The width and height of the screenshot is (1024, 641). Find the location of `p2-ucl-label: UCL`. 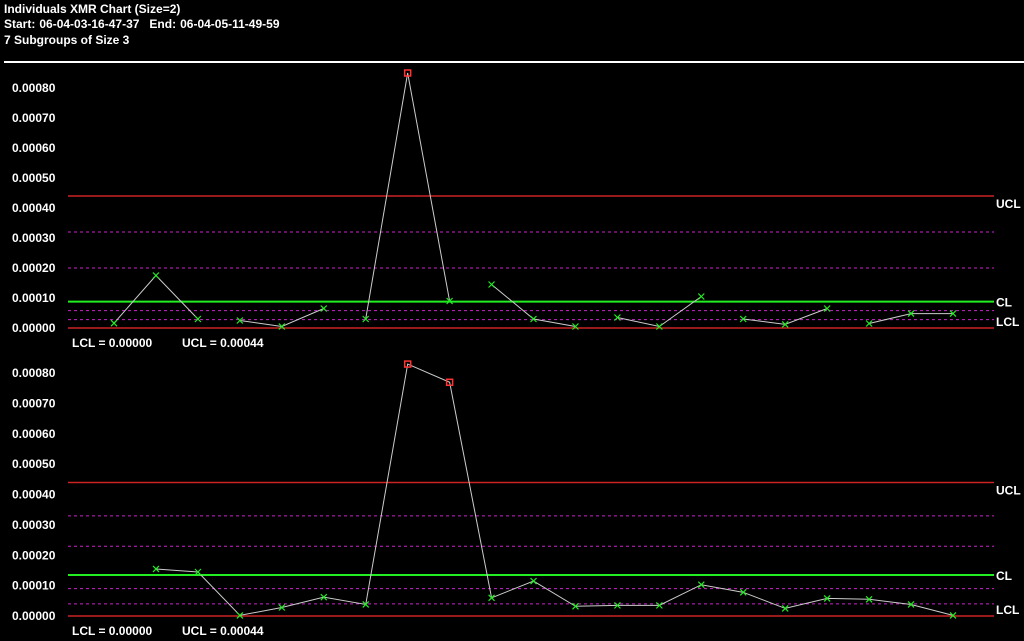

p2-ucl-label: UCL is located at coordinates (1008, 490).